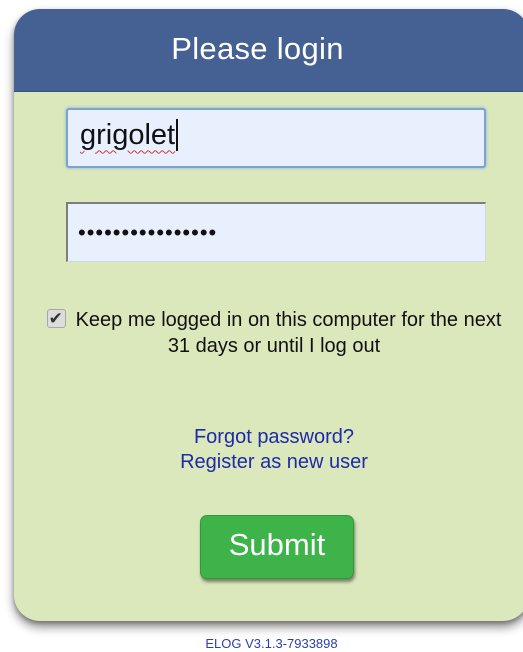  Describe the element at coordinates (276, 232) in the screenshot. I see `password-input: ••••••••••••••••` at that location.